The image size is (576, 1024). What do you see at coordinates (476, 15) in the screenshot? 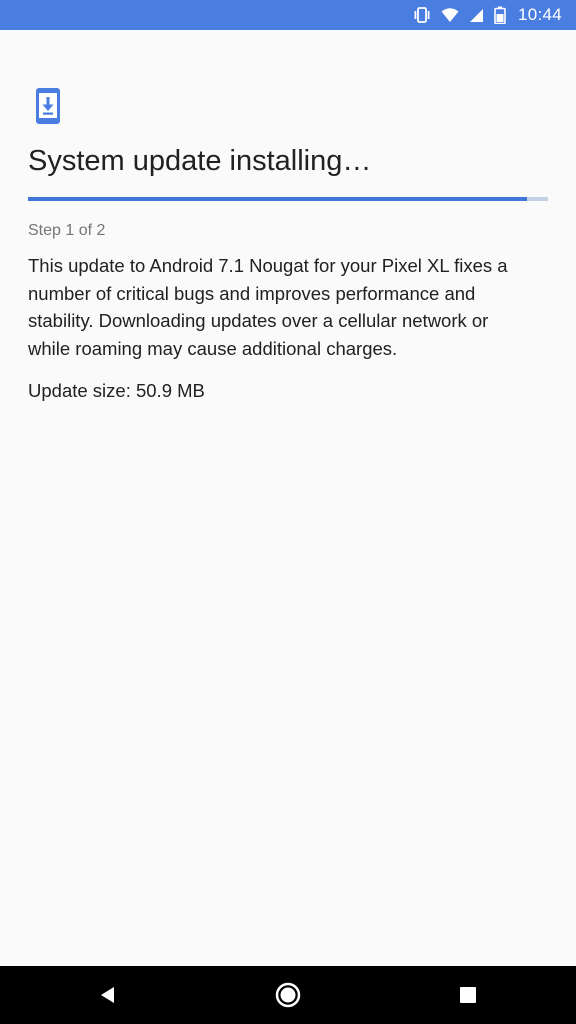
I see `cell-signal-icon` at bounding box center [476, 15].